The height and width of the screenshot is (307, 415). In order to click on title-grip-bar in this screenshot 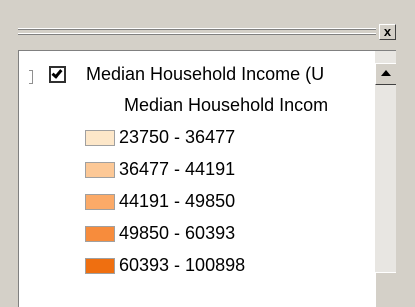, I will do `click(197, 33)`.